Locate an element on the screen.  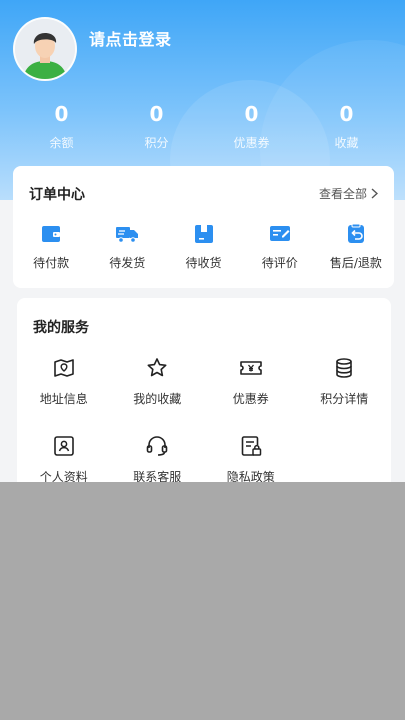
privacy-icon is located at coordinates (251, 446).